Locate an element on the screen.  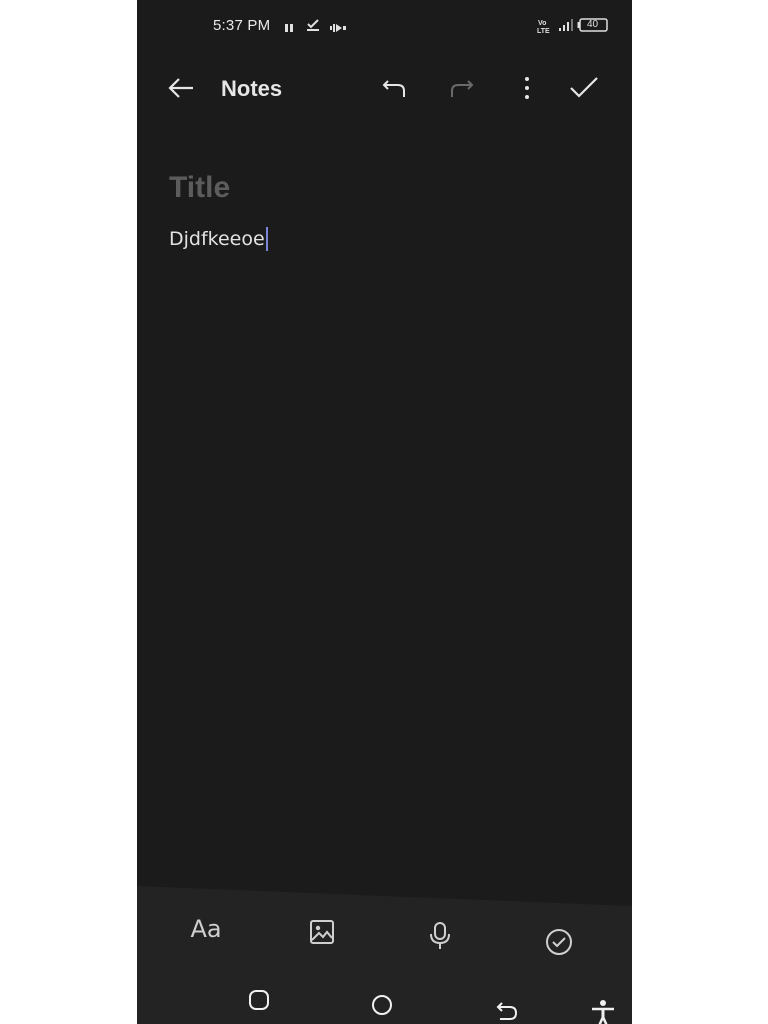
pause-notification-icon is located at coordinates (289, 29).